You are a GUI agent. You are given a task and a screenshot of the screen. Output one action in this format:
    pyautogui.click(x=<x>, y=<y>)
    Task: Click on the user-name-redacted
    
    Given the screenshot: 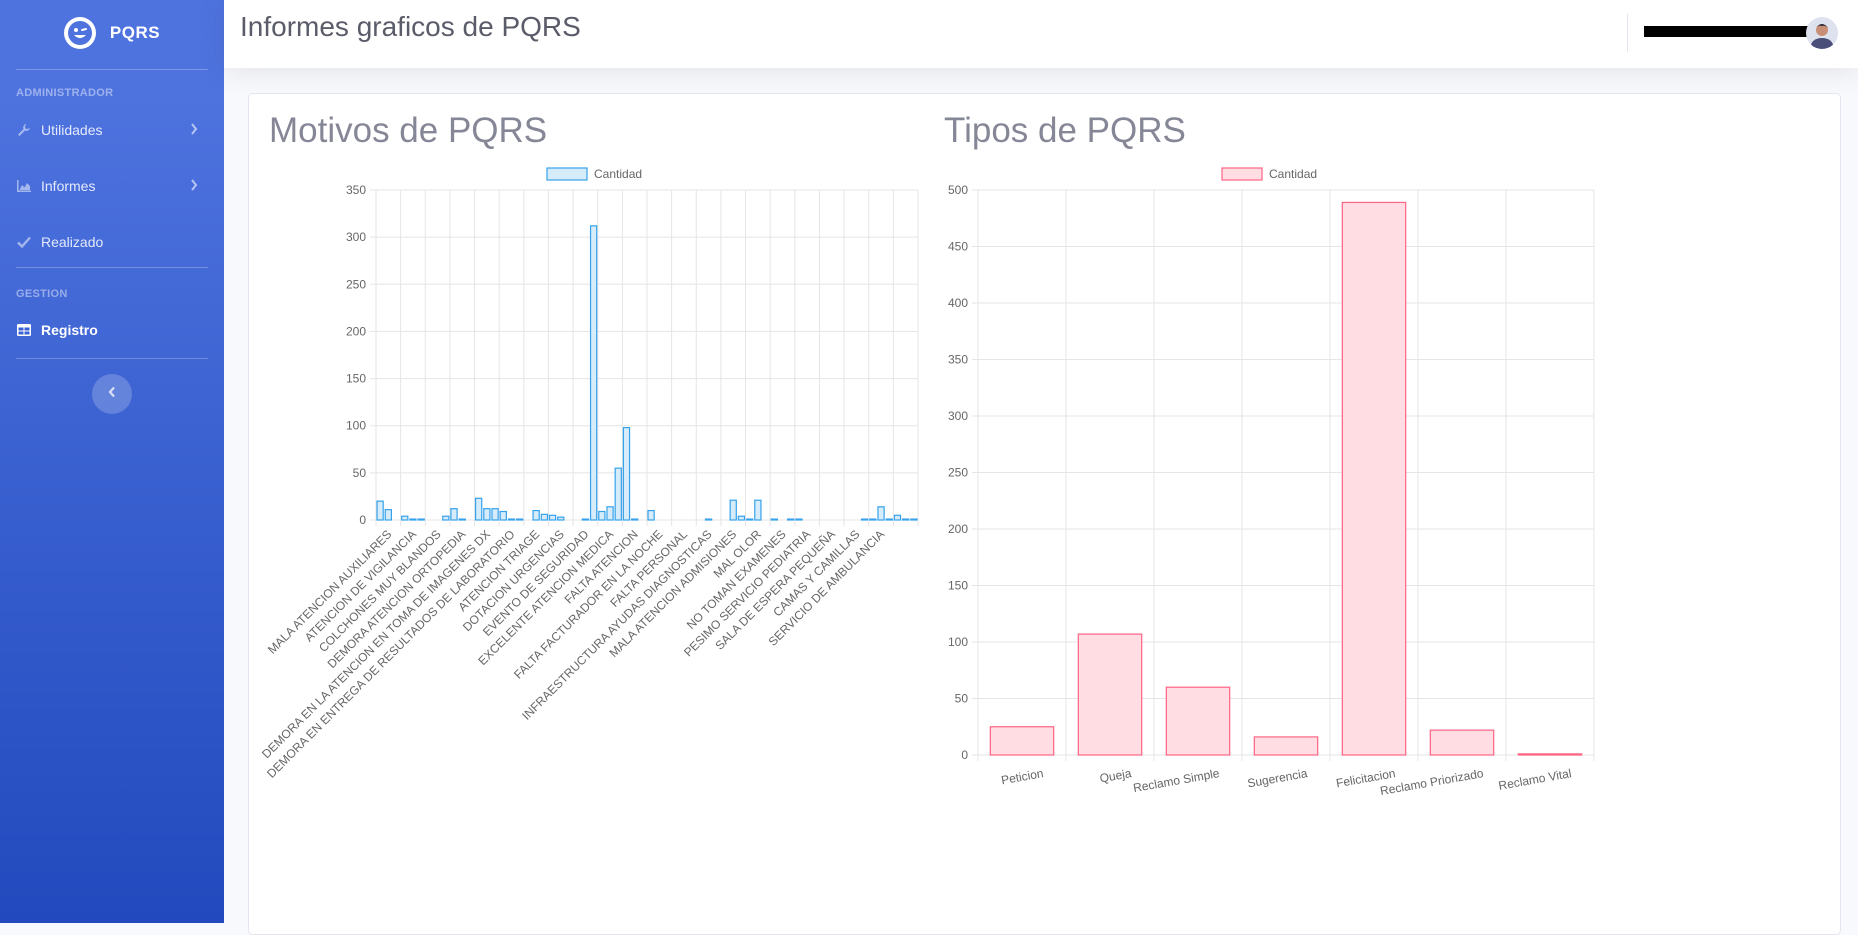 What is the action you would take?
    pyautogui.click(x=1733, y=31)
    